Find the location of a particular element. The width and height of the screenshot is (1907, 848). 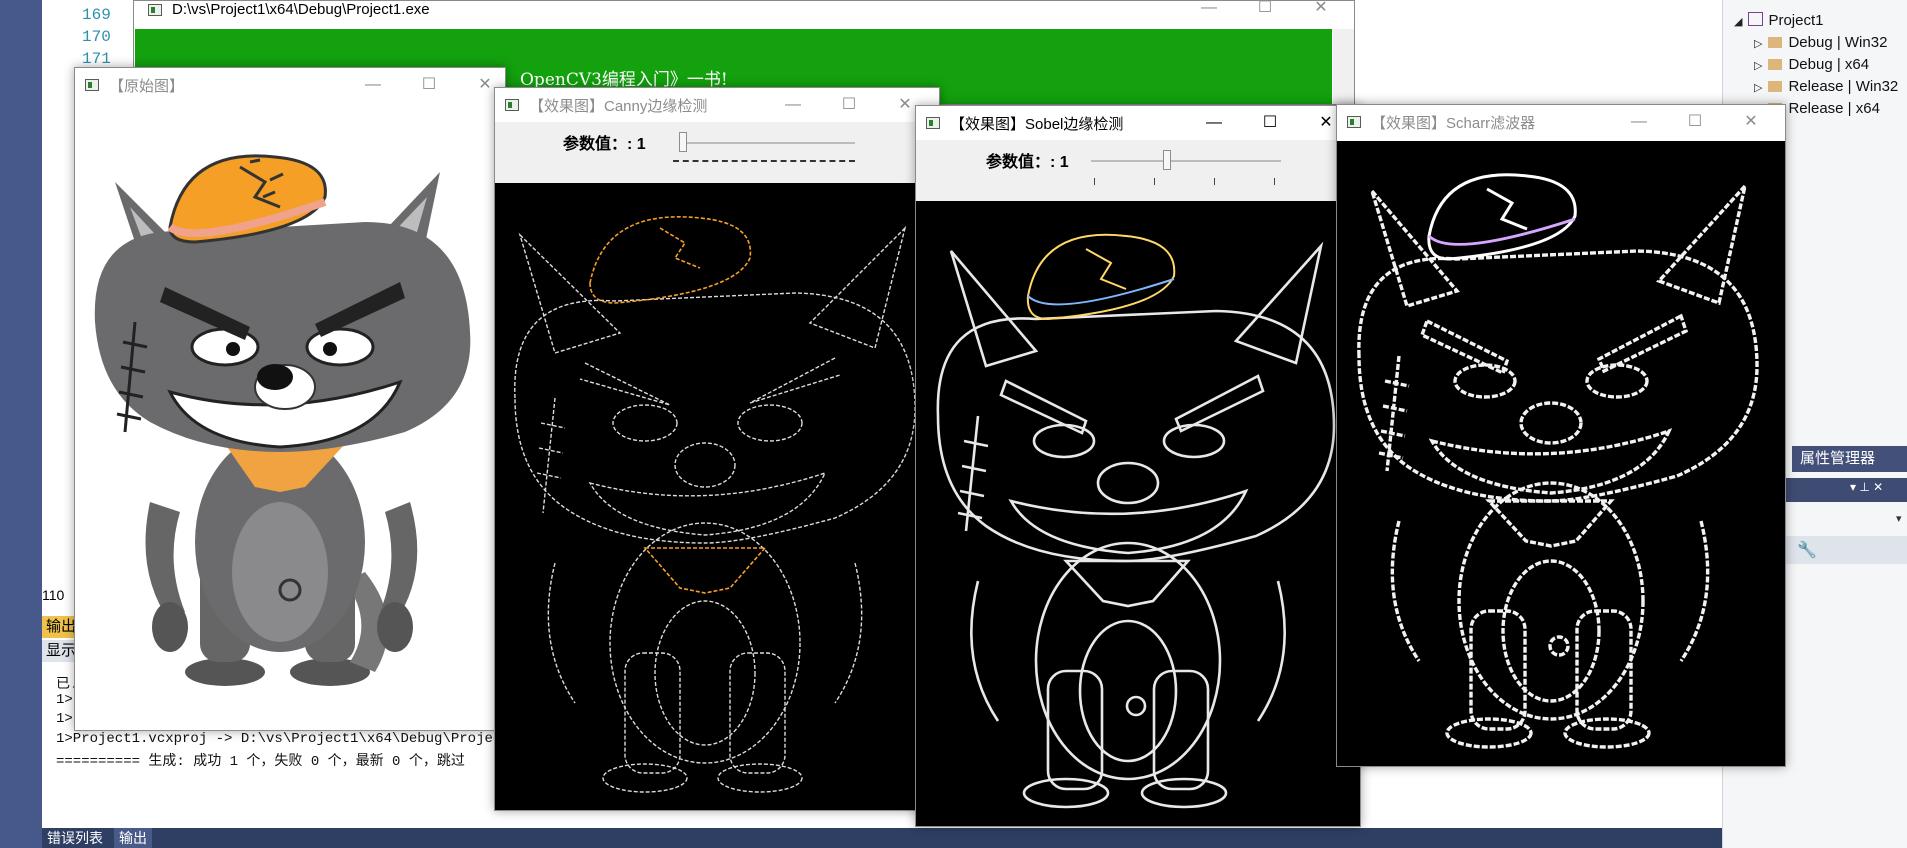

line-number: 170 is located at coordinates (96, 37).